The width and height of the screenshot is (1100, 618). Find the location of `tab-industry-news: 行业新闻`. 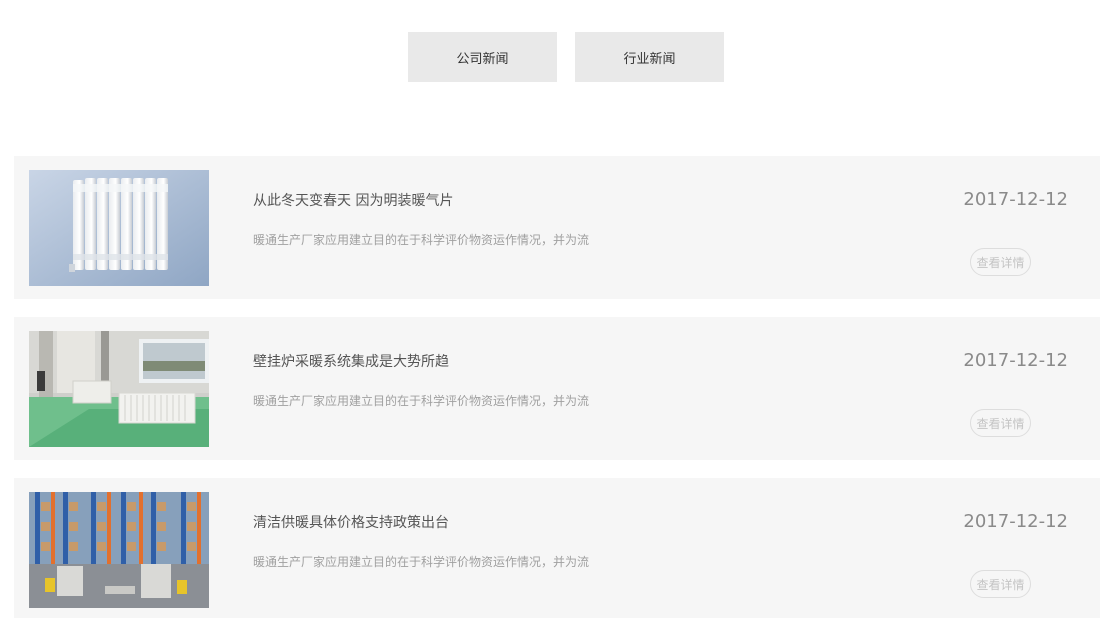

tab-industry-news: 行业新闻 is located at coordinates (649, 57).